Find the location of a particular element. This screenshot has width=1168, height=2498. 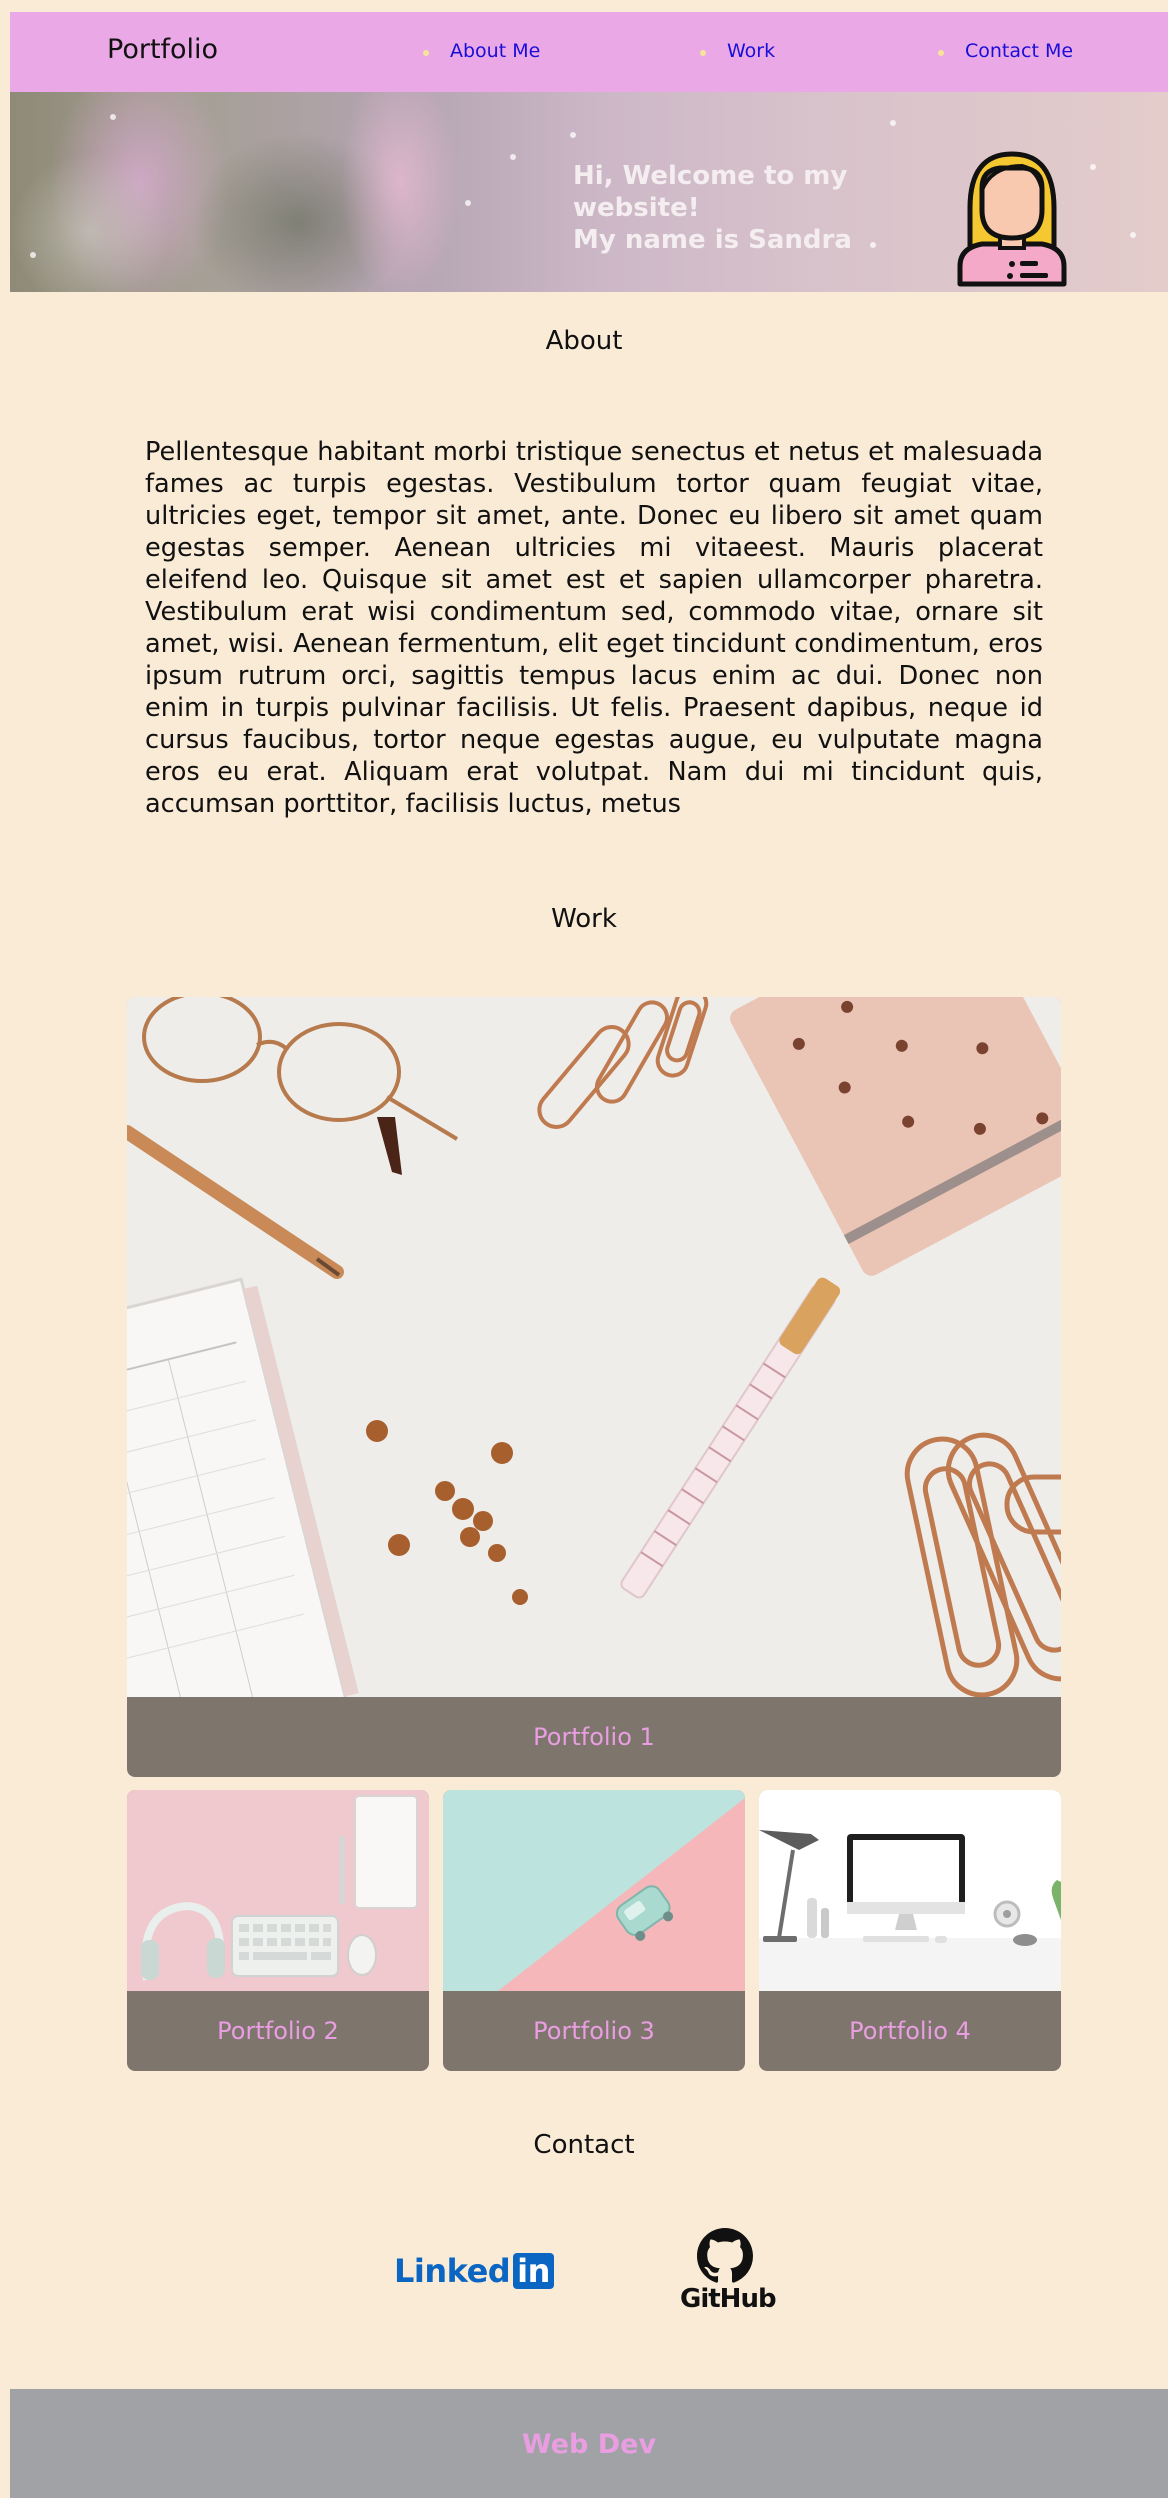

linkedin-link: Linked in is located at coordinates (474, 2271).